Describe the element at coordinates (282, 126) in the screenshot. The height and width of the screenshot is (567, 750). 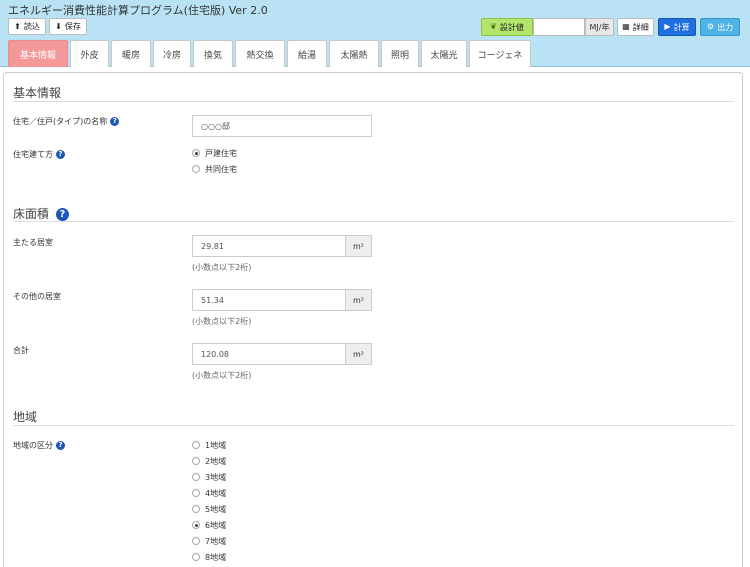
I see `house-name-input: ○○○邸` at that location.